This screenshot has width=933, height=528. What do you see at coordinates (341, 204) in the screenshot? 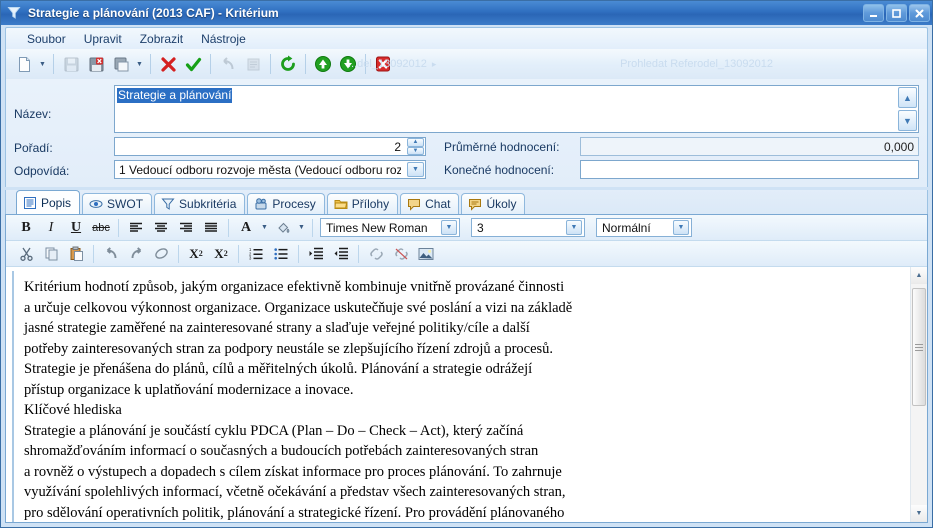
I see `folder-icon` at bounding box center [341, 204].